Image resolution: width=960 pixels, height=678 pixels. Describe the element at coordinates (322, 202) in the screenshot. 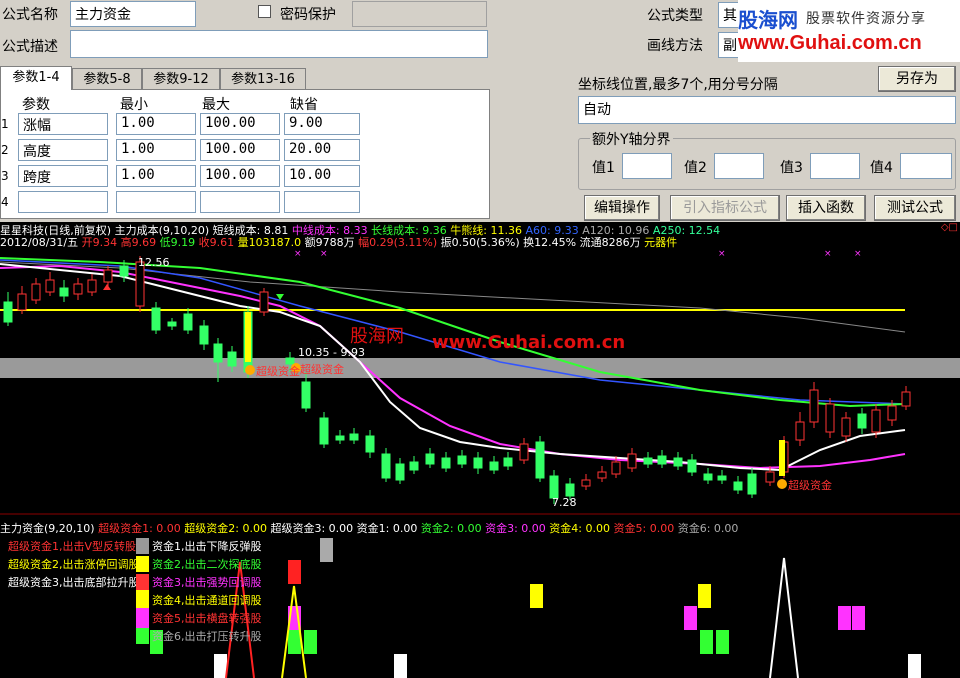

I see `param-default-field` at that location.